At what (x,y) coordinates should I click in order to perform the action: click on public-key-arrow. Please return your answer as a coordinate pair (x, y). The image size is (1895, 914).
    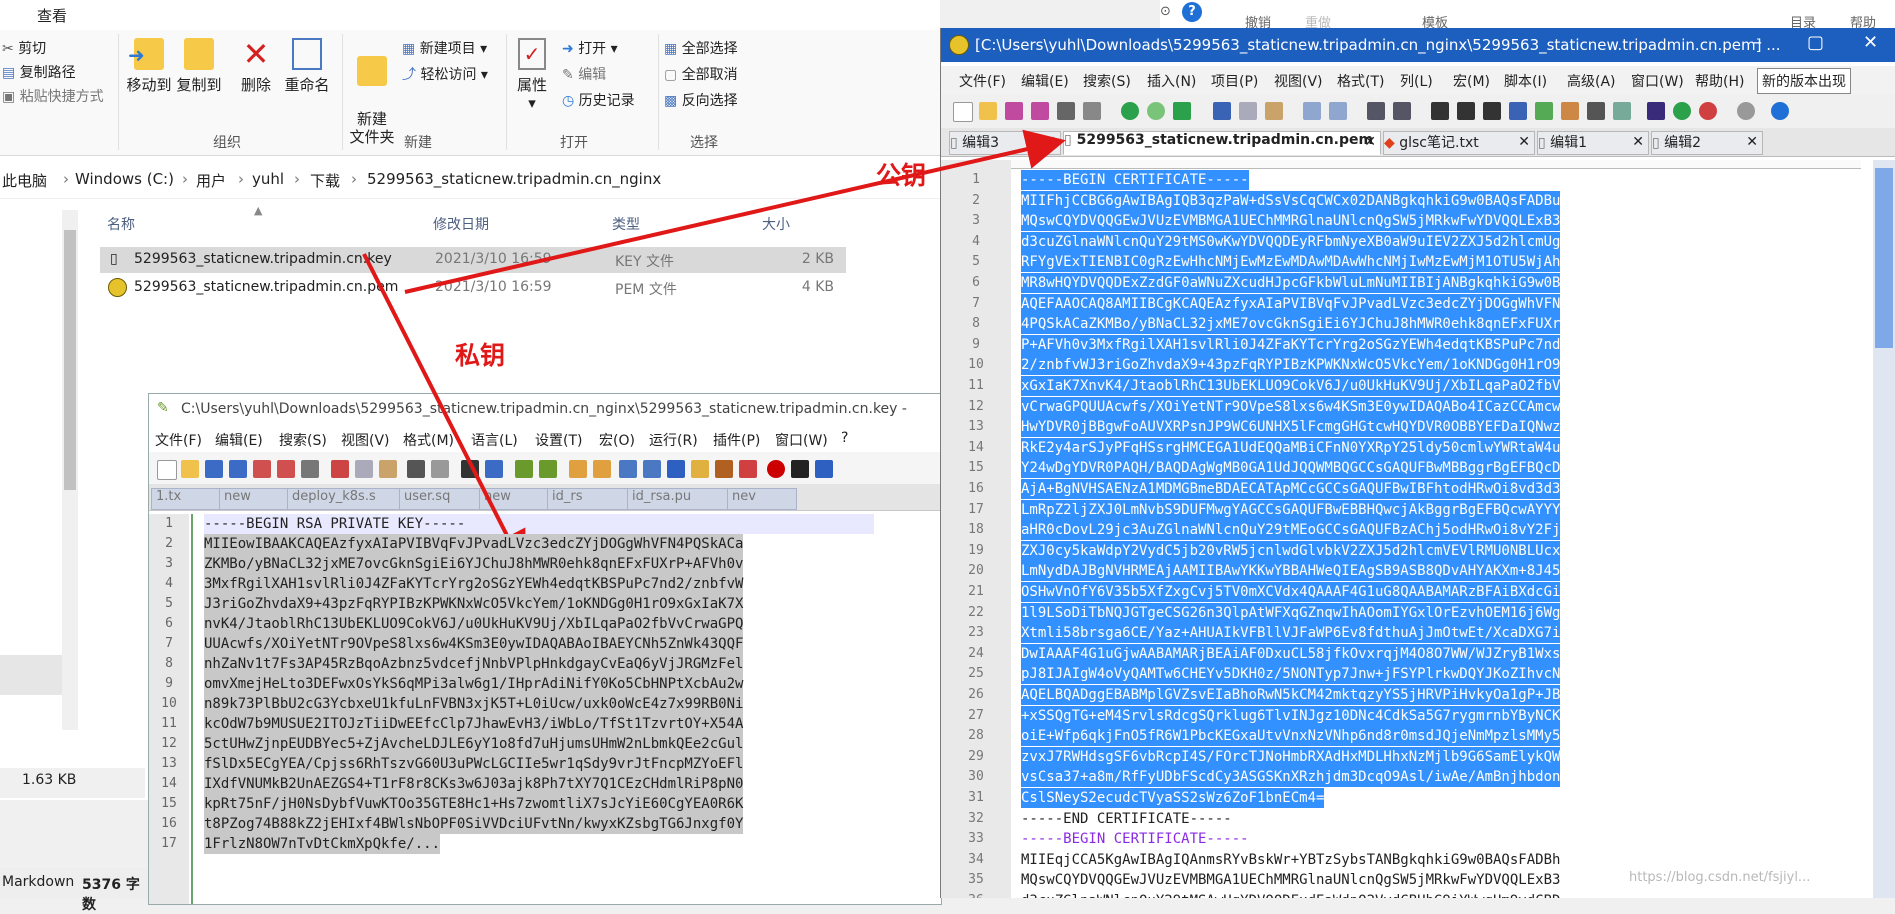
    Looking at the image, I should click on (735, 211).